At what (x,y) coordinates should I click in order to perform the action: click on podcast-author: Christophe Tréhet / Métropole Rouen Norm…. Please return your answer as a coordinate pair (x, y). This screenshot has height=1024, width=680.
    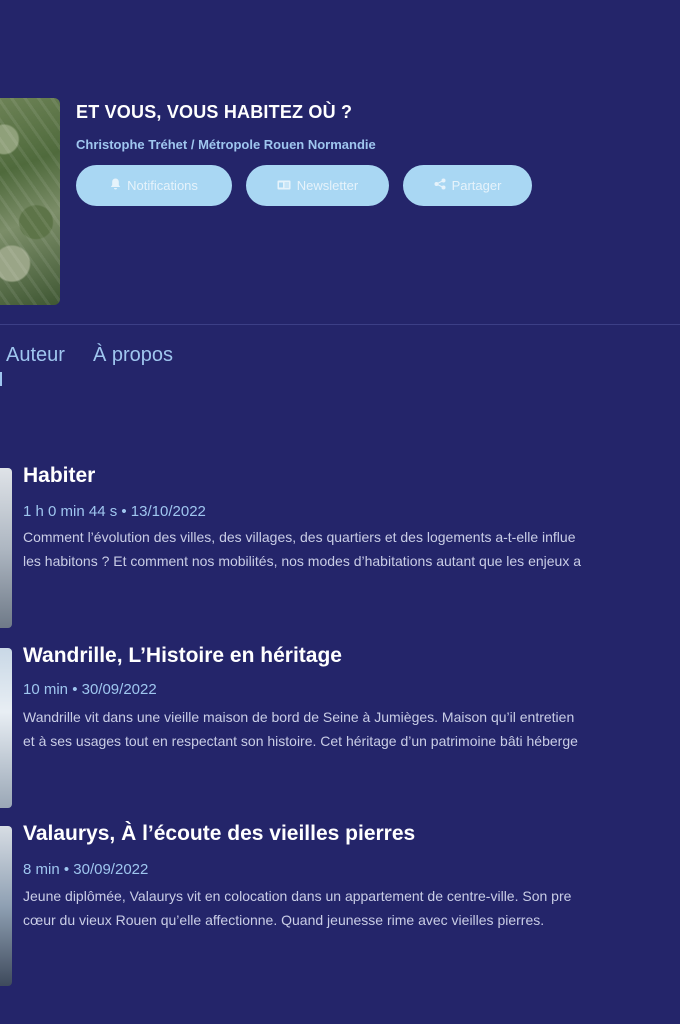
    Looking at the image, I should click on (226, 144).